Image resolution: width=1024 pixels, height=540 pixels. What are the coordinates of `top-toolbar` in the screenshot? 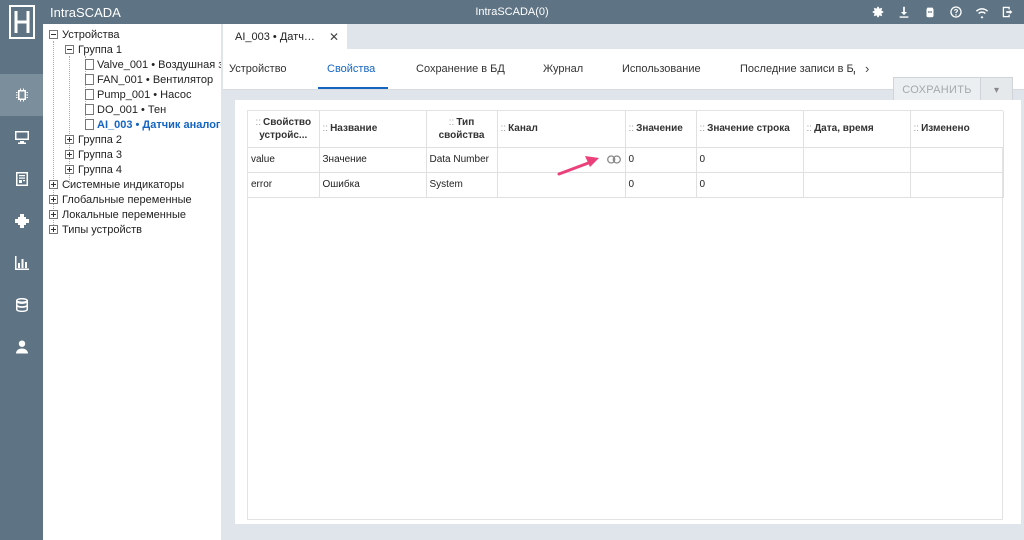 It's located at (943, 12).